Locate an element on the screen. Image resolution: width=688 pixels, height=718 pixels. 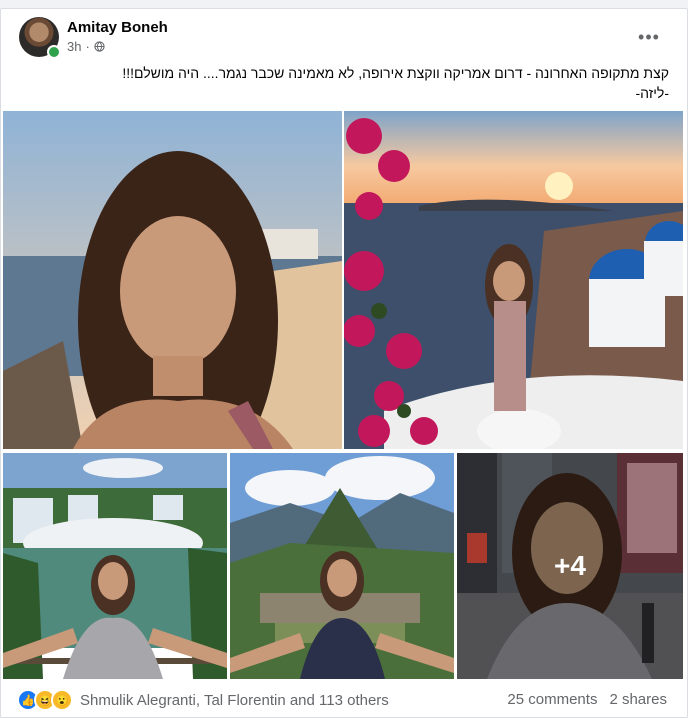
post-signature: -ליזה- is located at coordinates (652, 93).